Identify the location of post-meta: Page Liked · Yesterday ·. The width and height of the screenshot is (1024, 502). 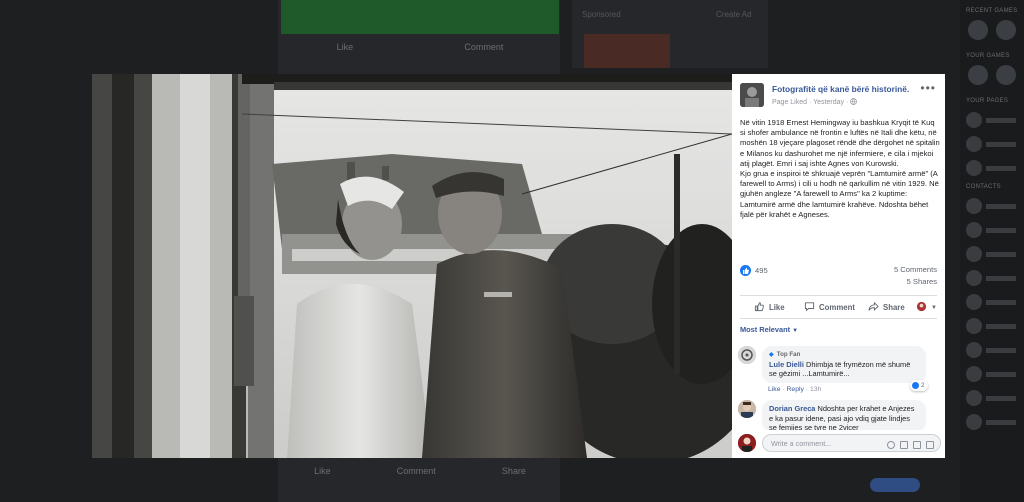
(815, 102).